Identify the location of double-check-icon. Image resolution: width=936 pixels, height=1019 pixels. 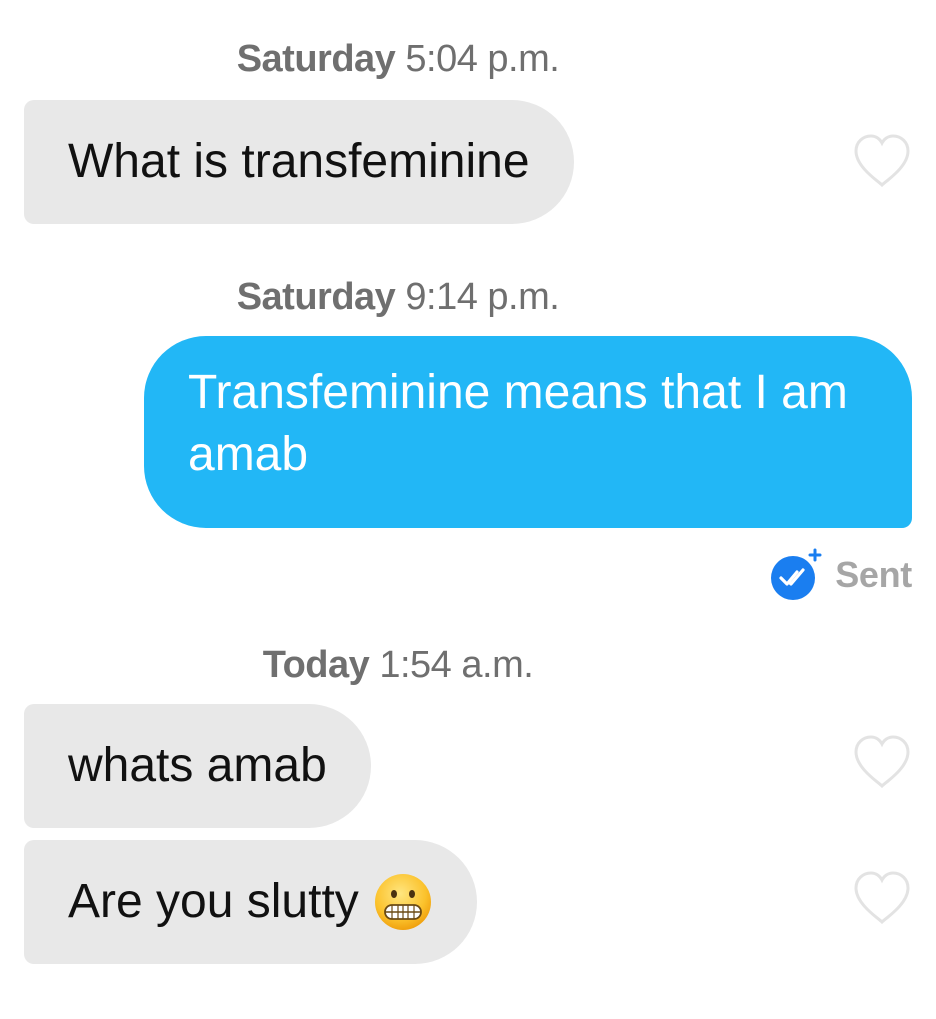
(796, 574).